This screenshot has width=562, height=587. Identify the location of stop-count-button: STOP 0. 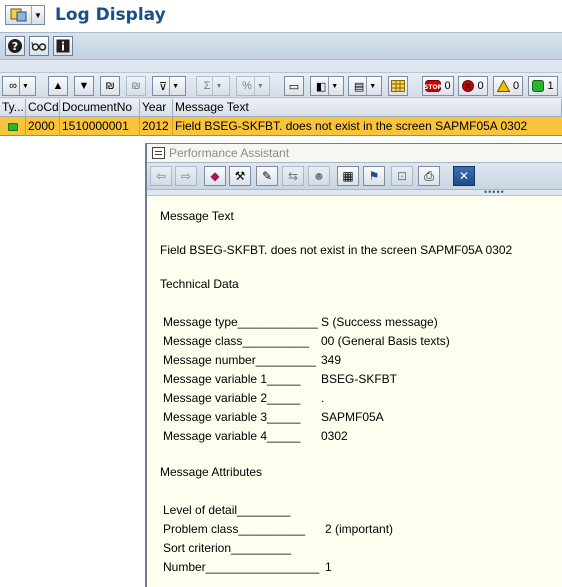
(438, 86).